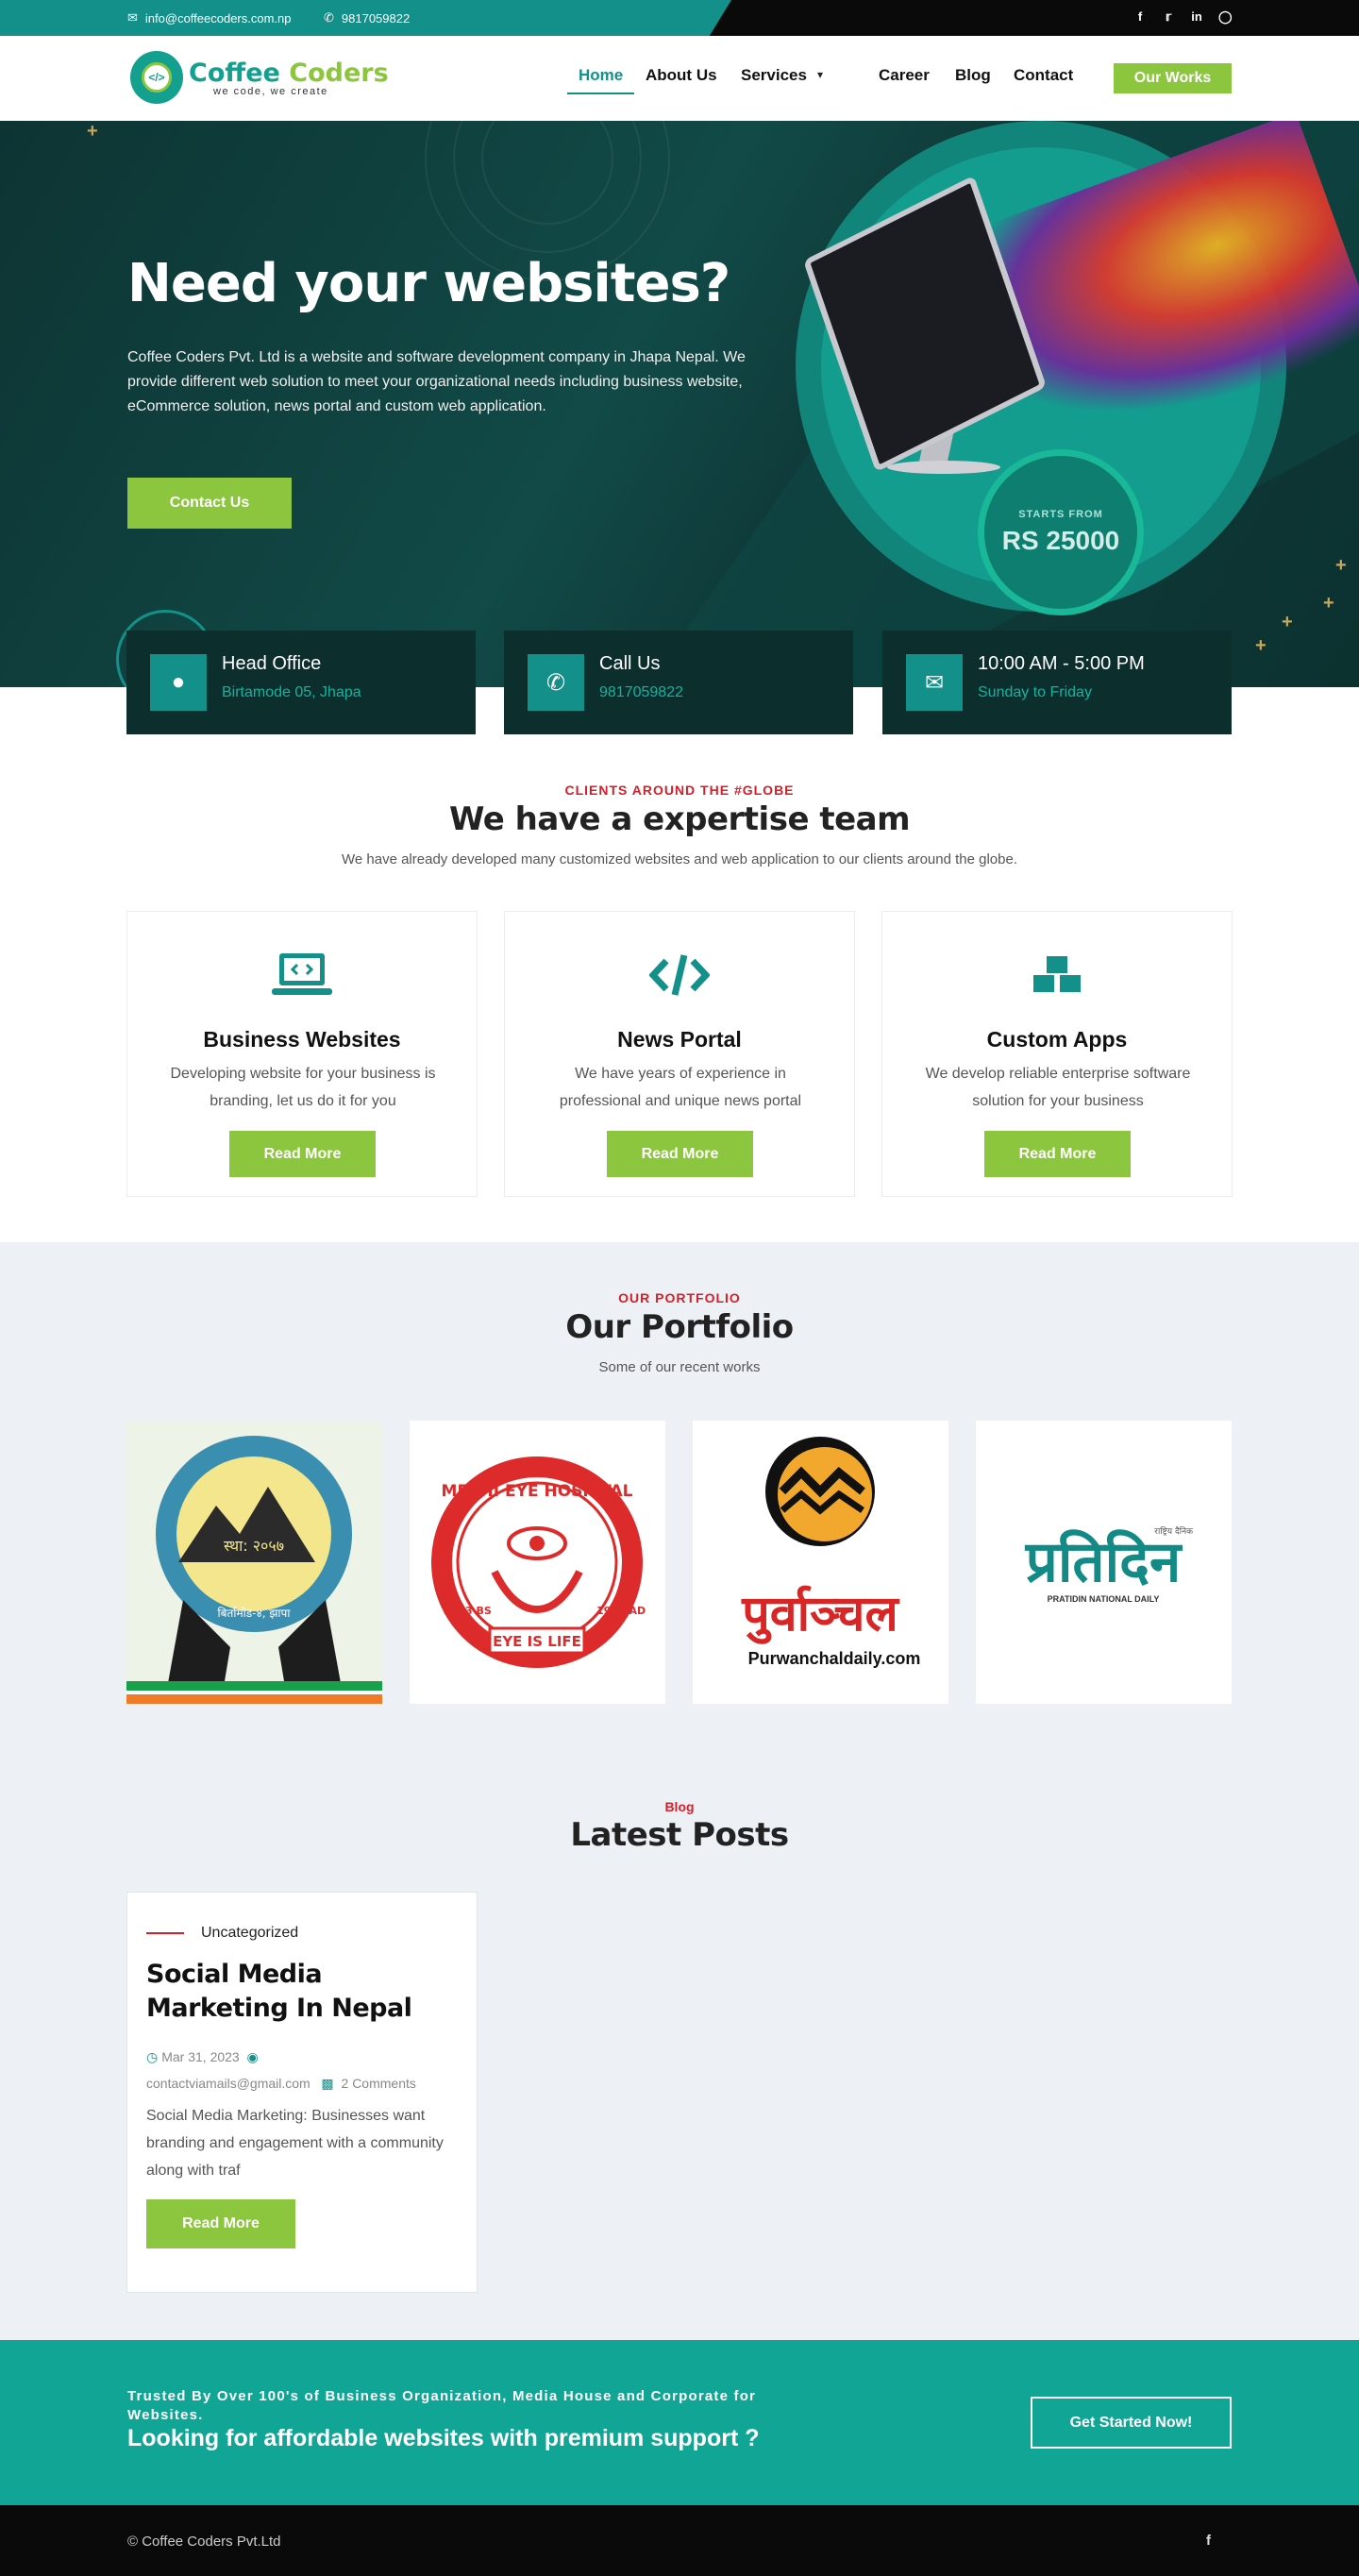 The height and width of the screenshot is (2576, 1359). What do you see at coordinates (329, 17) in the screenshot?
I see `phone-icon: ✆` at bounding box center [329, 17].